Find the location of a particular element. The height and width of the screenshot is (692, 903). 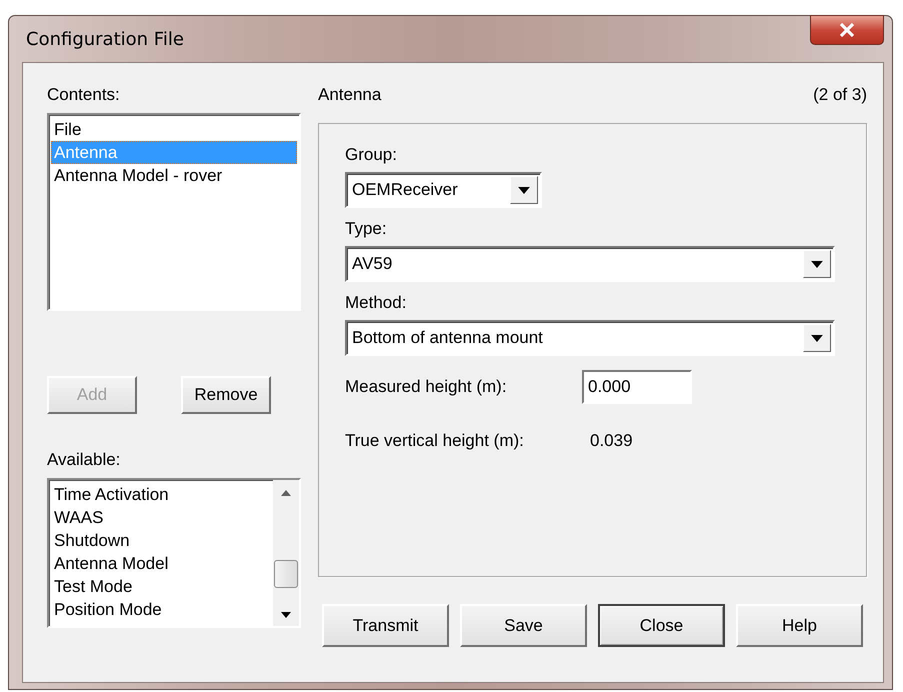

scrollbar is located at coordinates (286, 553).